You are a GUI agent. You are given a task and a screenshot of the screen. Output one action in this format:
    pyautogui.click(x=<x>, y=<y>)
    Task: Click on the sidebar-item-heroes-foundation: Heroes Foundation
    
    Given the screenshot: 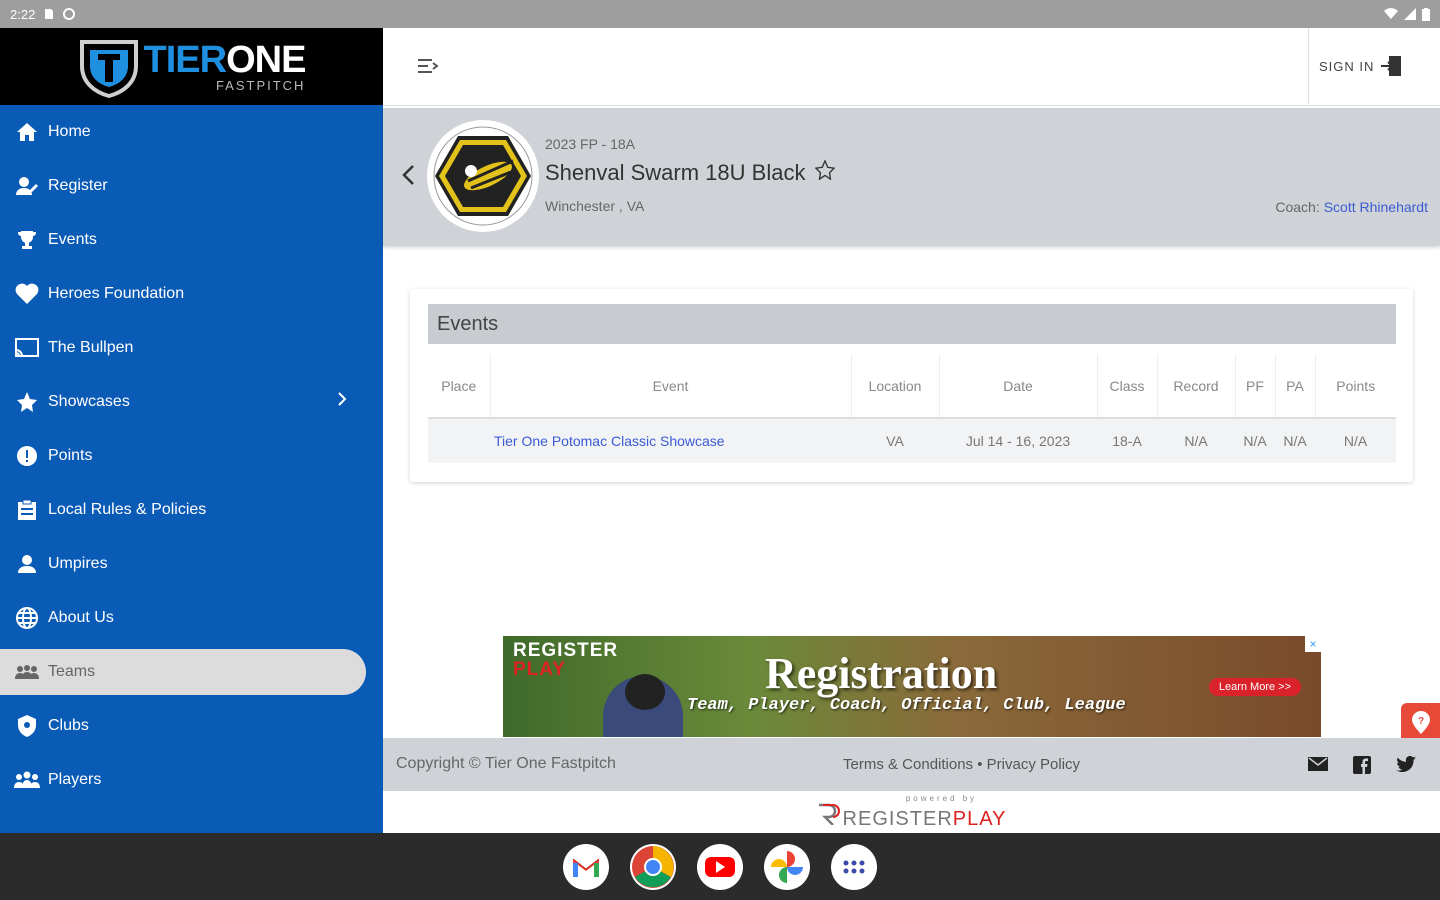 What is the action you would take?
    pyautogui.click(x=191, y=294)
    